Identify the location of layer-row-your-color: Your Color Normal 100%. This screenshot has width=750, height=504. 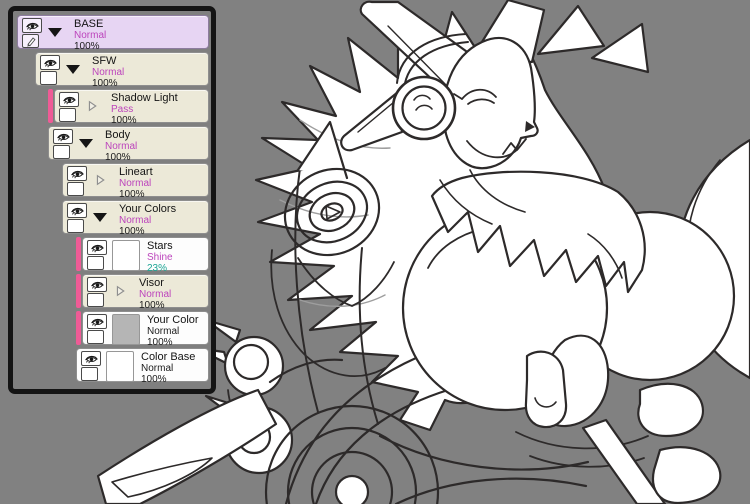
(143, 329).